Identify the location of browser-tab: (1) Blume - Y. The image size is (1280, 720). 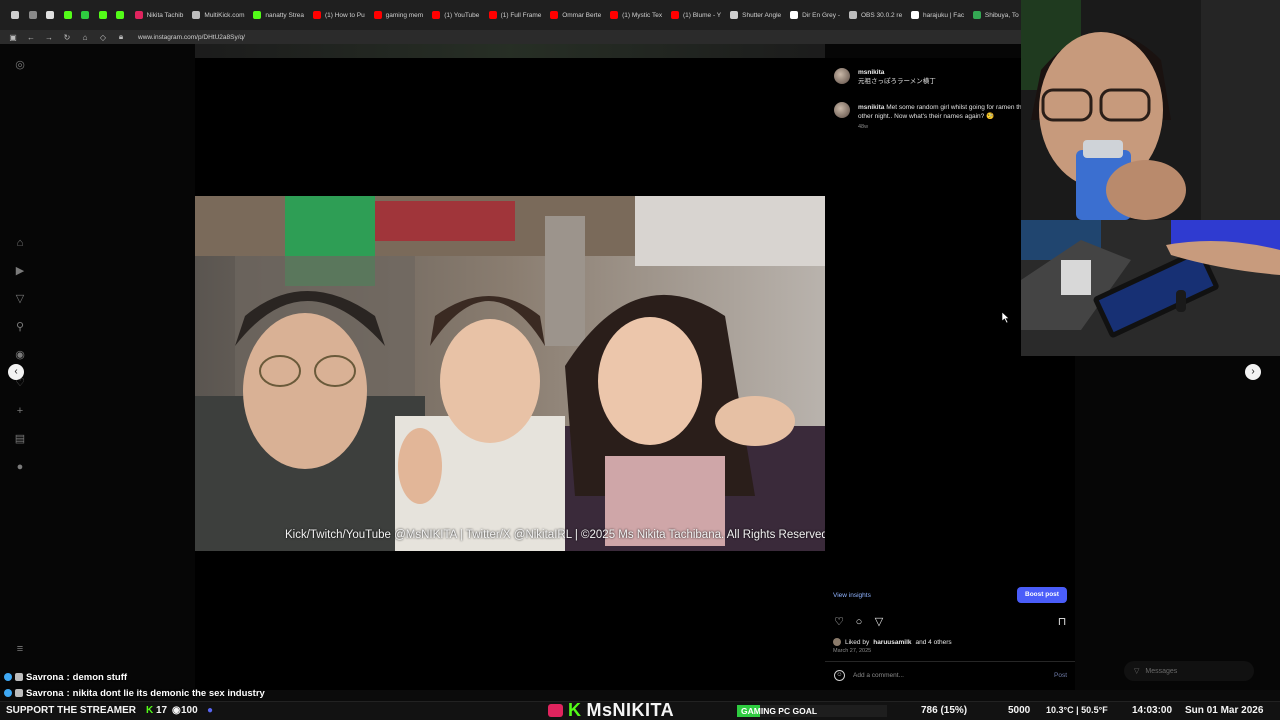
(694, 15).